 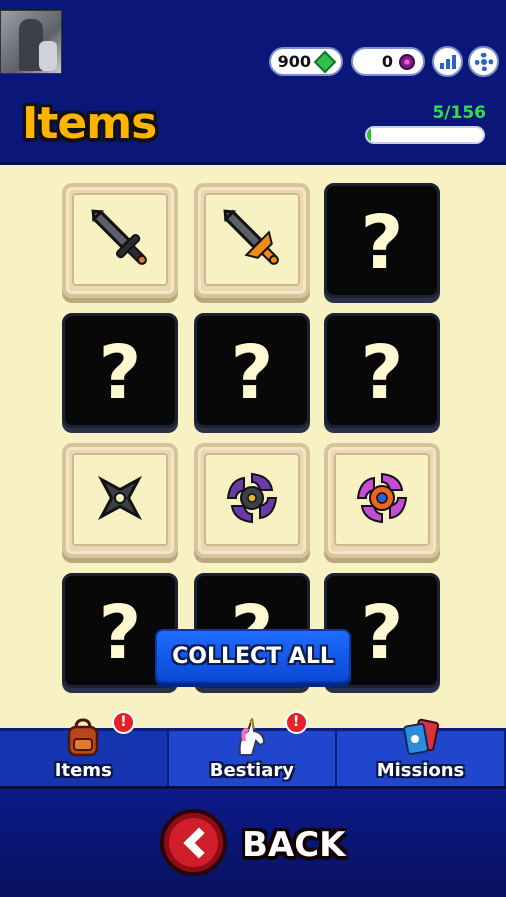 I want to click on green-gem-icon, so click(x=325, y=61).